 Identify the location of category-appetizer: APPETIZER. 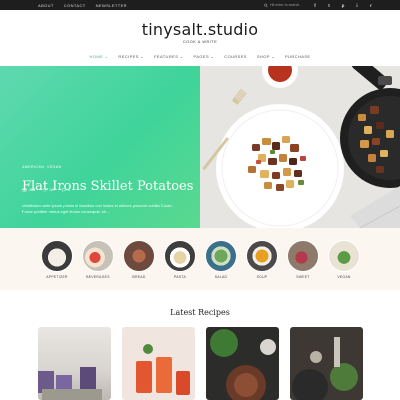
(57, 259).